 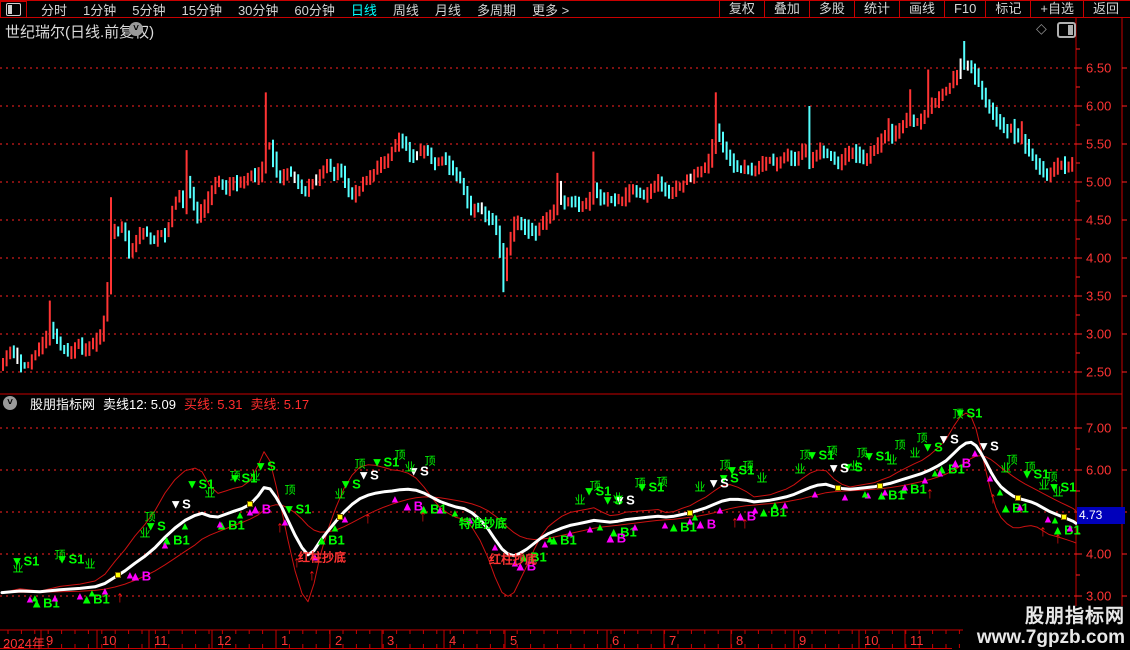 What do you see at coordinates (535, 404) in the screenshot?
I see `indicator-header: ˅ 股朋指标网 卖线12: 5.09 买线: 5.31 卖线: 5.17` at bounding box center [535, 404].